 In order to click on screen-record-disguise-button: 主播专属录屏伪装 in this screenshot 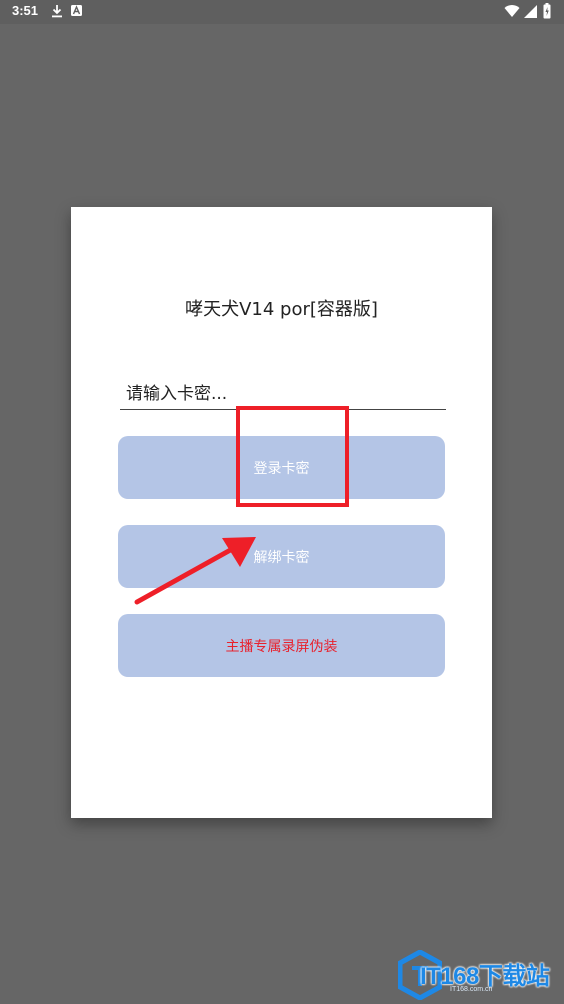, I will do `click(281, 645)`.